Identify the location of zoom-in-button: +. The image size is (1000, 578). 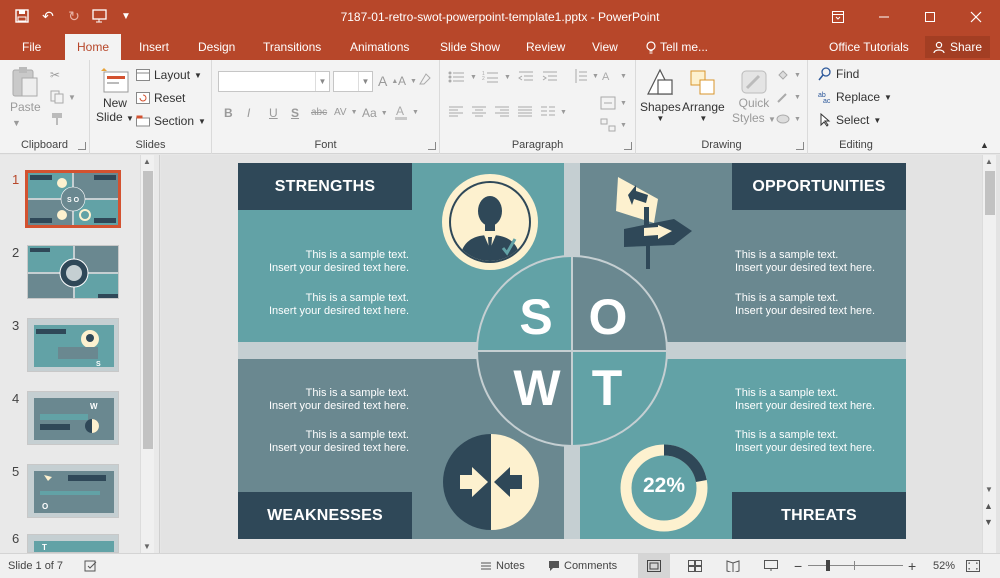
(912, 566).